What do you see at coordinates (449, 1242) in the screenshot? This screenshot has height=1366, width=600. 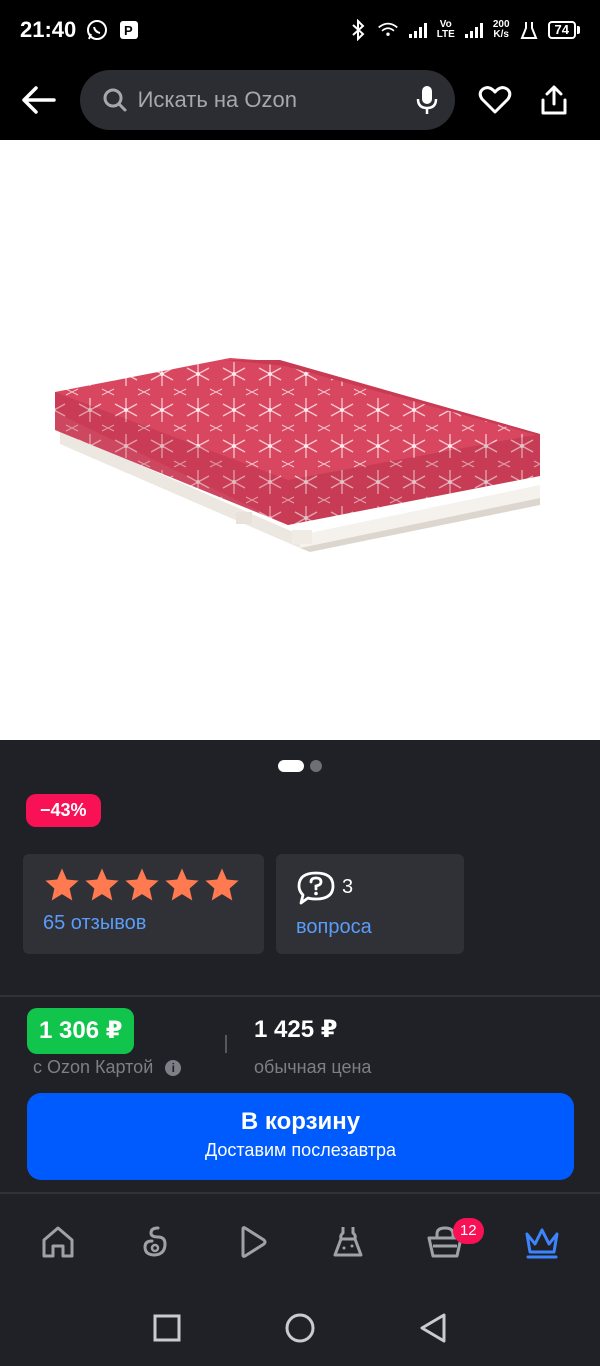 I see `nav-cart: 12` at bounding box center [449, 1242].